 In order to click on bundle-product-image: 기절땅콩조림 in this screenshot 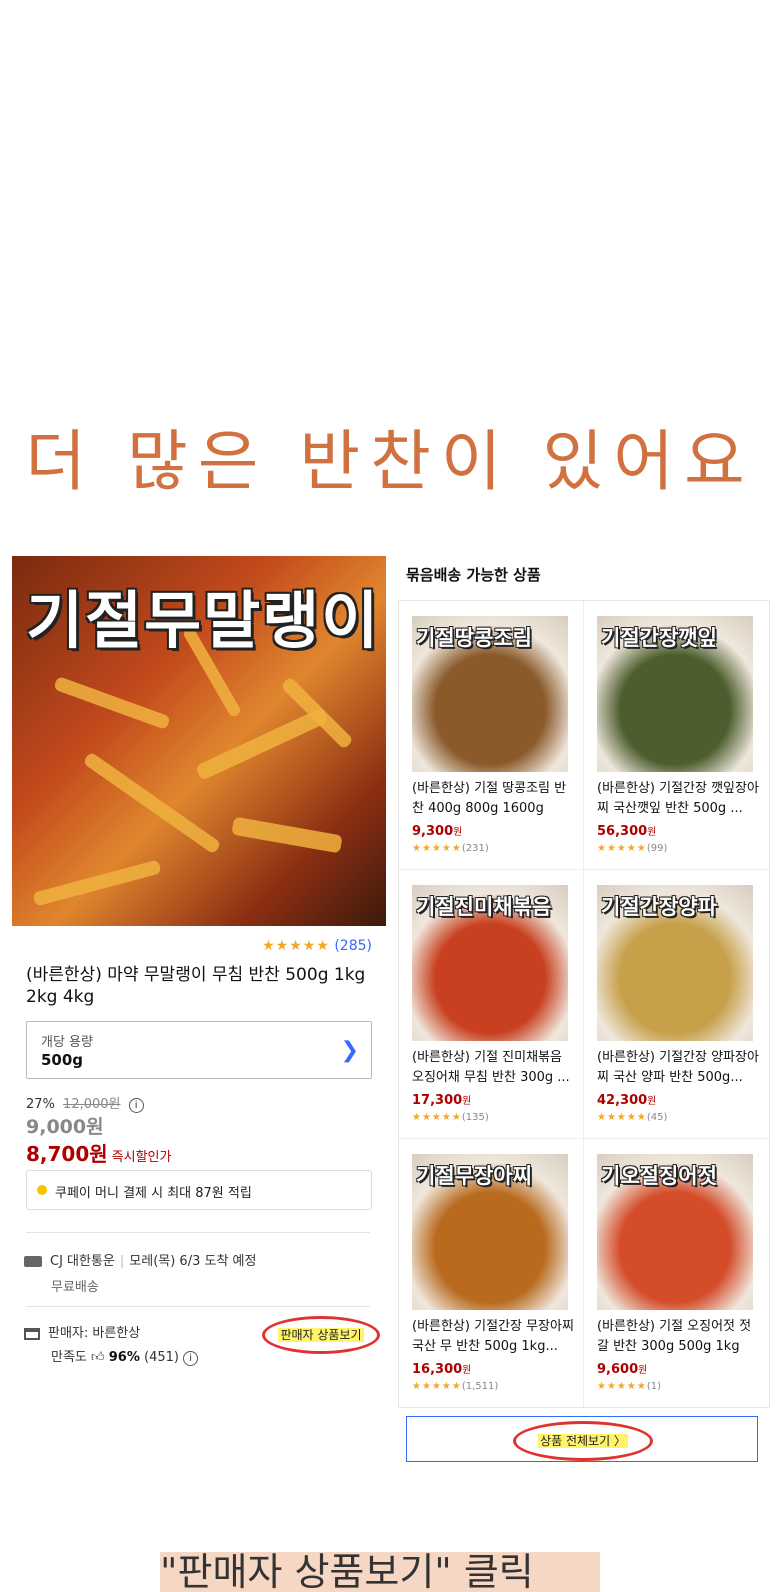, I will do `click(490, 694)`.